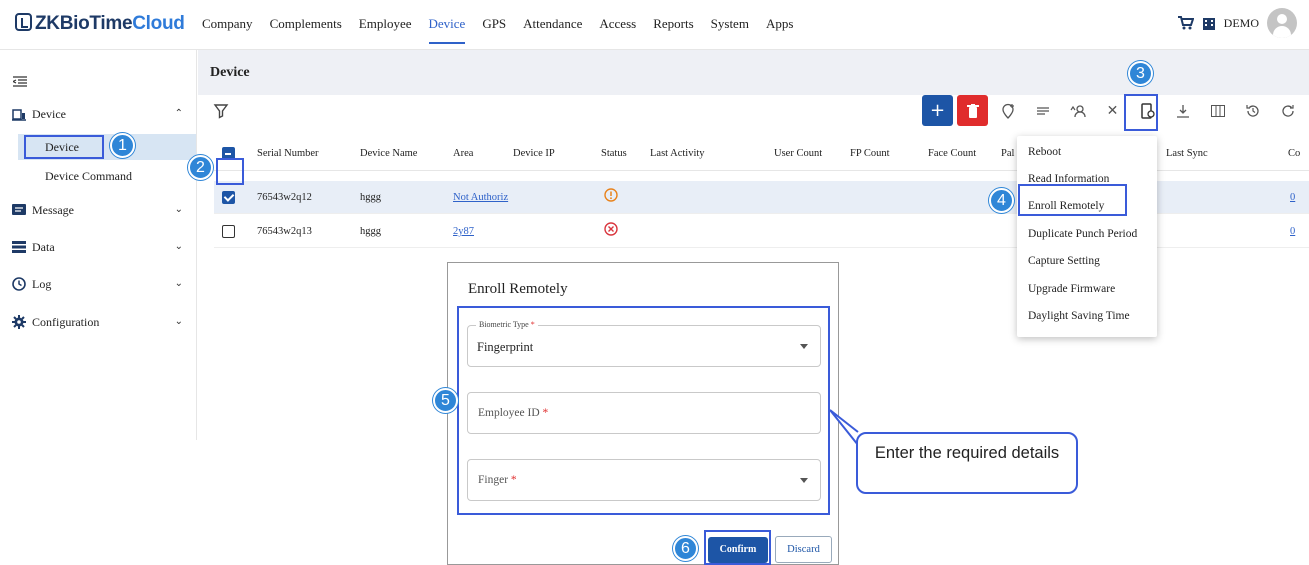 This screenshot has height=565, width=1309. I want to click on sidebar-group-data: Data ⌄, so click(98, 247).